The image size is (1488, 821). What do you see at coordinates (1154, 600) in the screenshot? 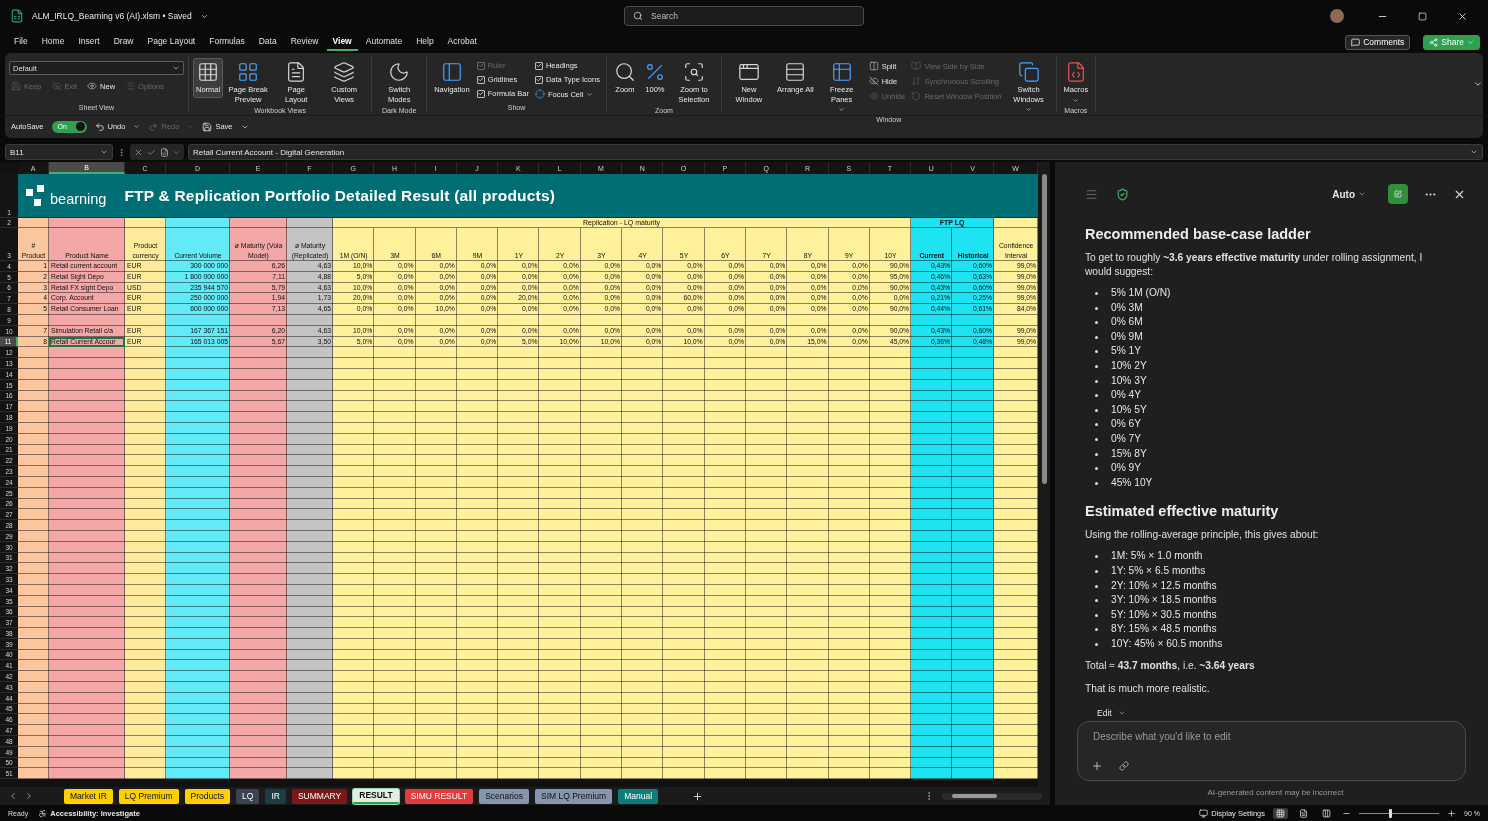
I see `list-item: 3Y: 10% × 18.5 months` at bounding box center [1154, 600].